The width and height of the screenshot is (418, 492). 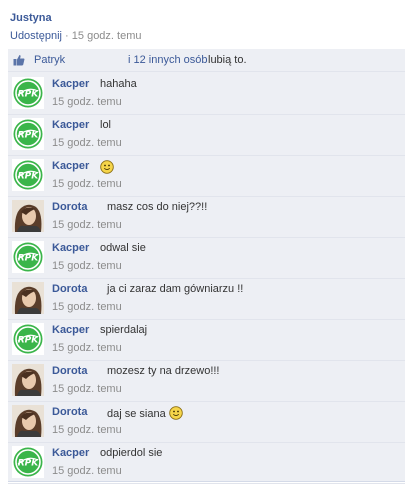 I want to click on comment-body: odwal sie, so click(x=123, y=248).